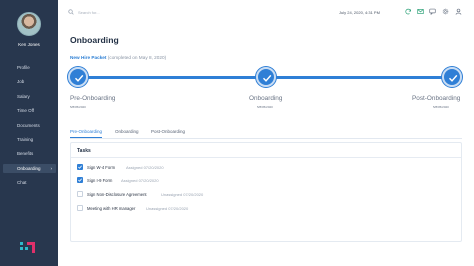  What do you see at coordinates (29, 156) in the screenshot?
I see `sidebar-item-benefits: Benefits` at bounding box center [29, 156].